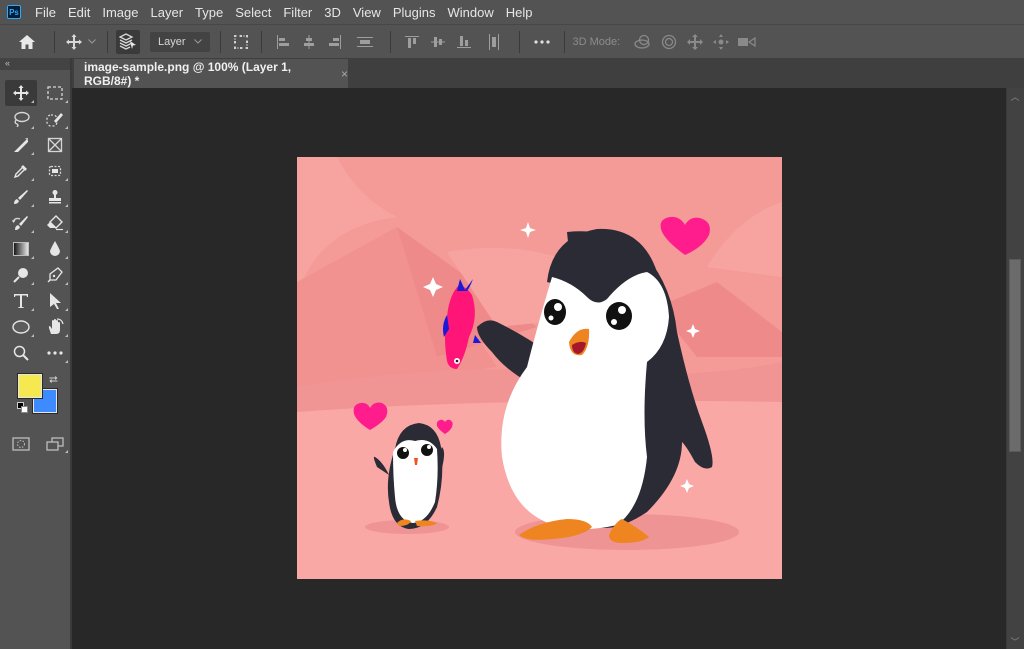 The width and height of the screenshot is (1024, 649). What do you see at coordinates (21, 249) in the screenshot?
I see `gradient-tool` at bounding box center [21, 249].